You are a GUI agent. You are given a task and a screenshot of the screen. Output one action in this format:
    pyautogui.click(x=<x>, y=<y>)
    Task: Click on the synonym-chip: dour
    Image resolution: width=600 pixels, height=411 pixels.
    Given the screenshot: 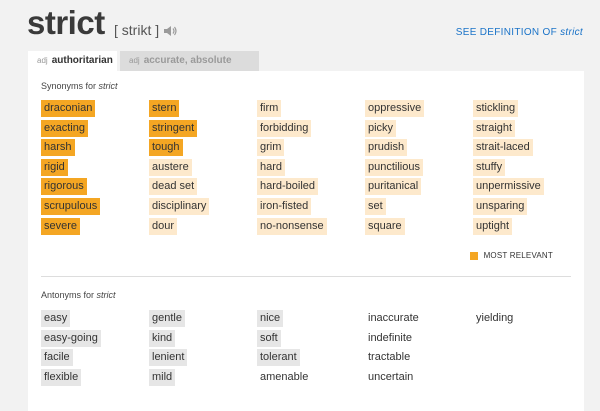 What is the action you would take?
    pyautogui.click(x=163, y=226)
    